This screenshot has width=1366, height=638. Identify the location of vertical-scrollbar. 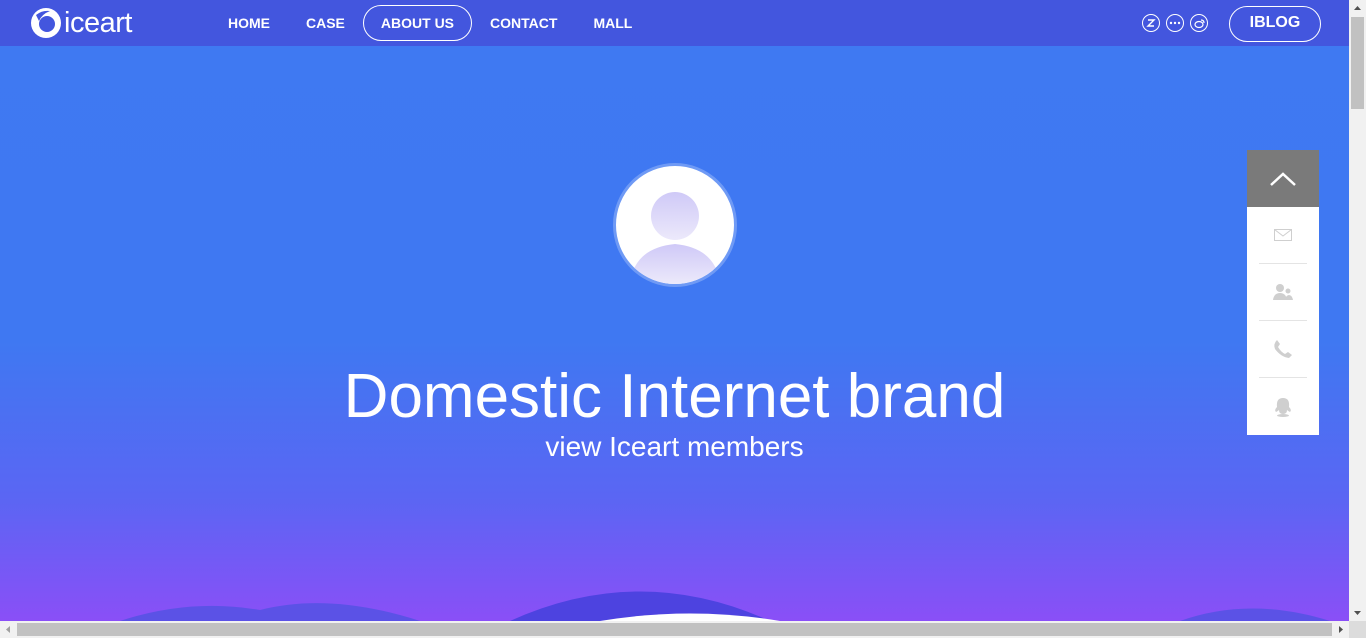
(1357, 310).